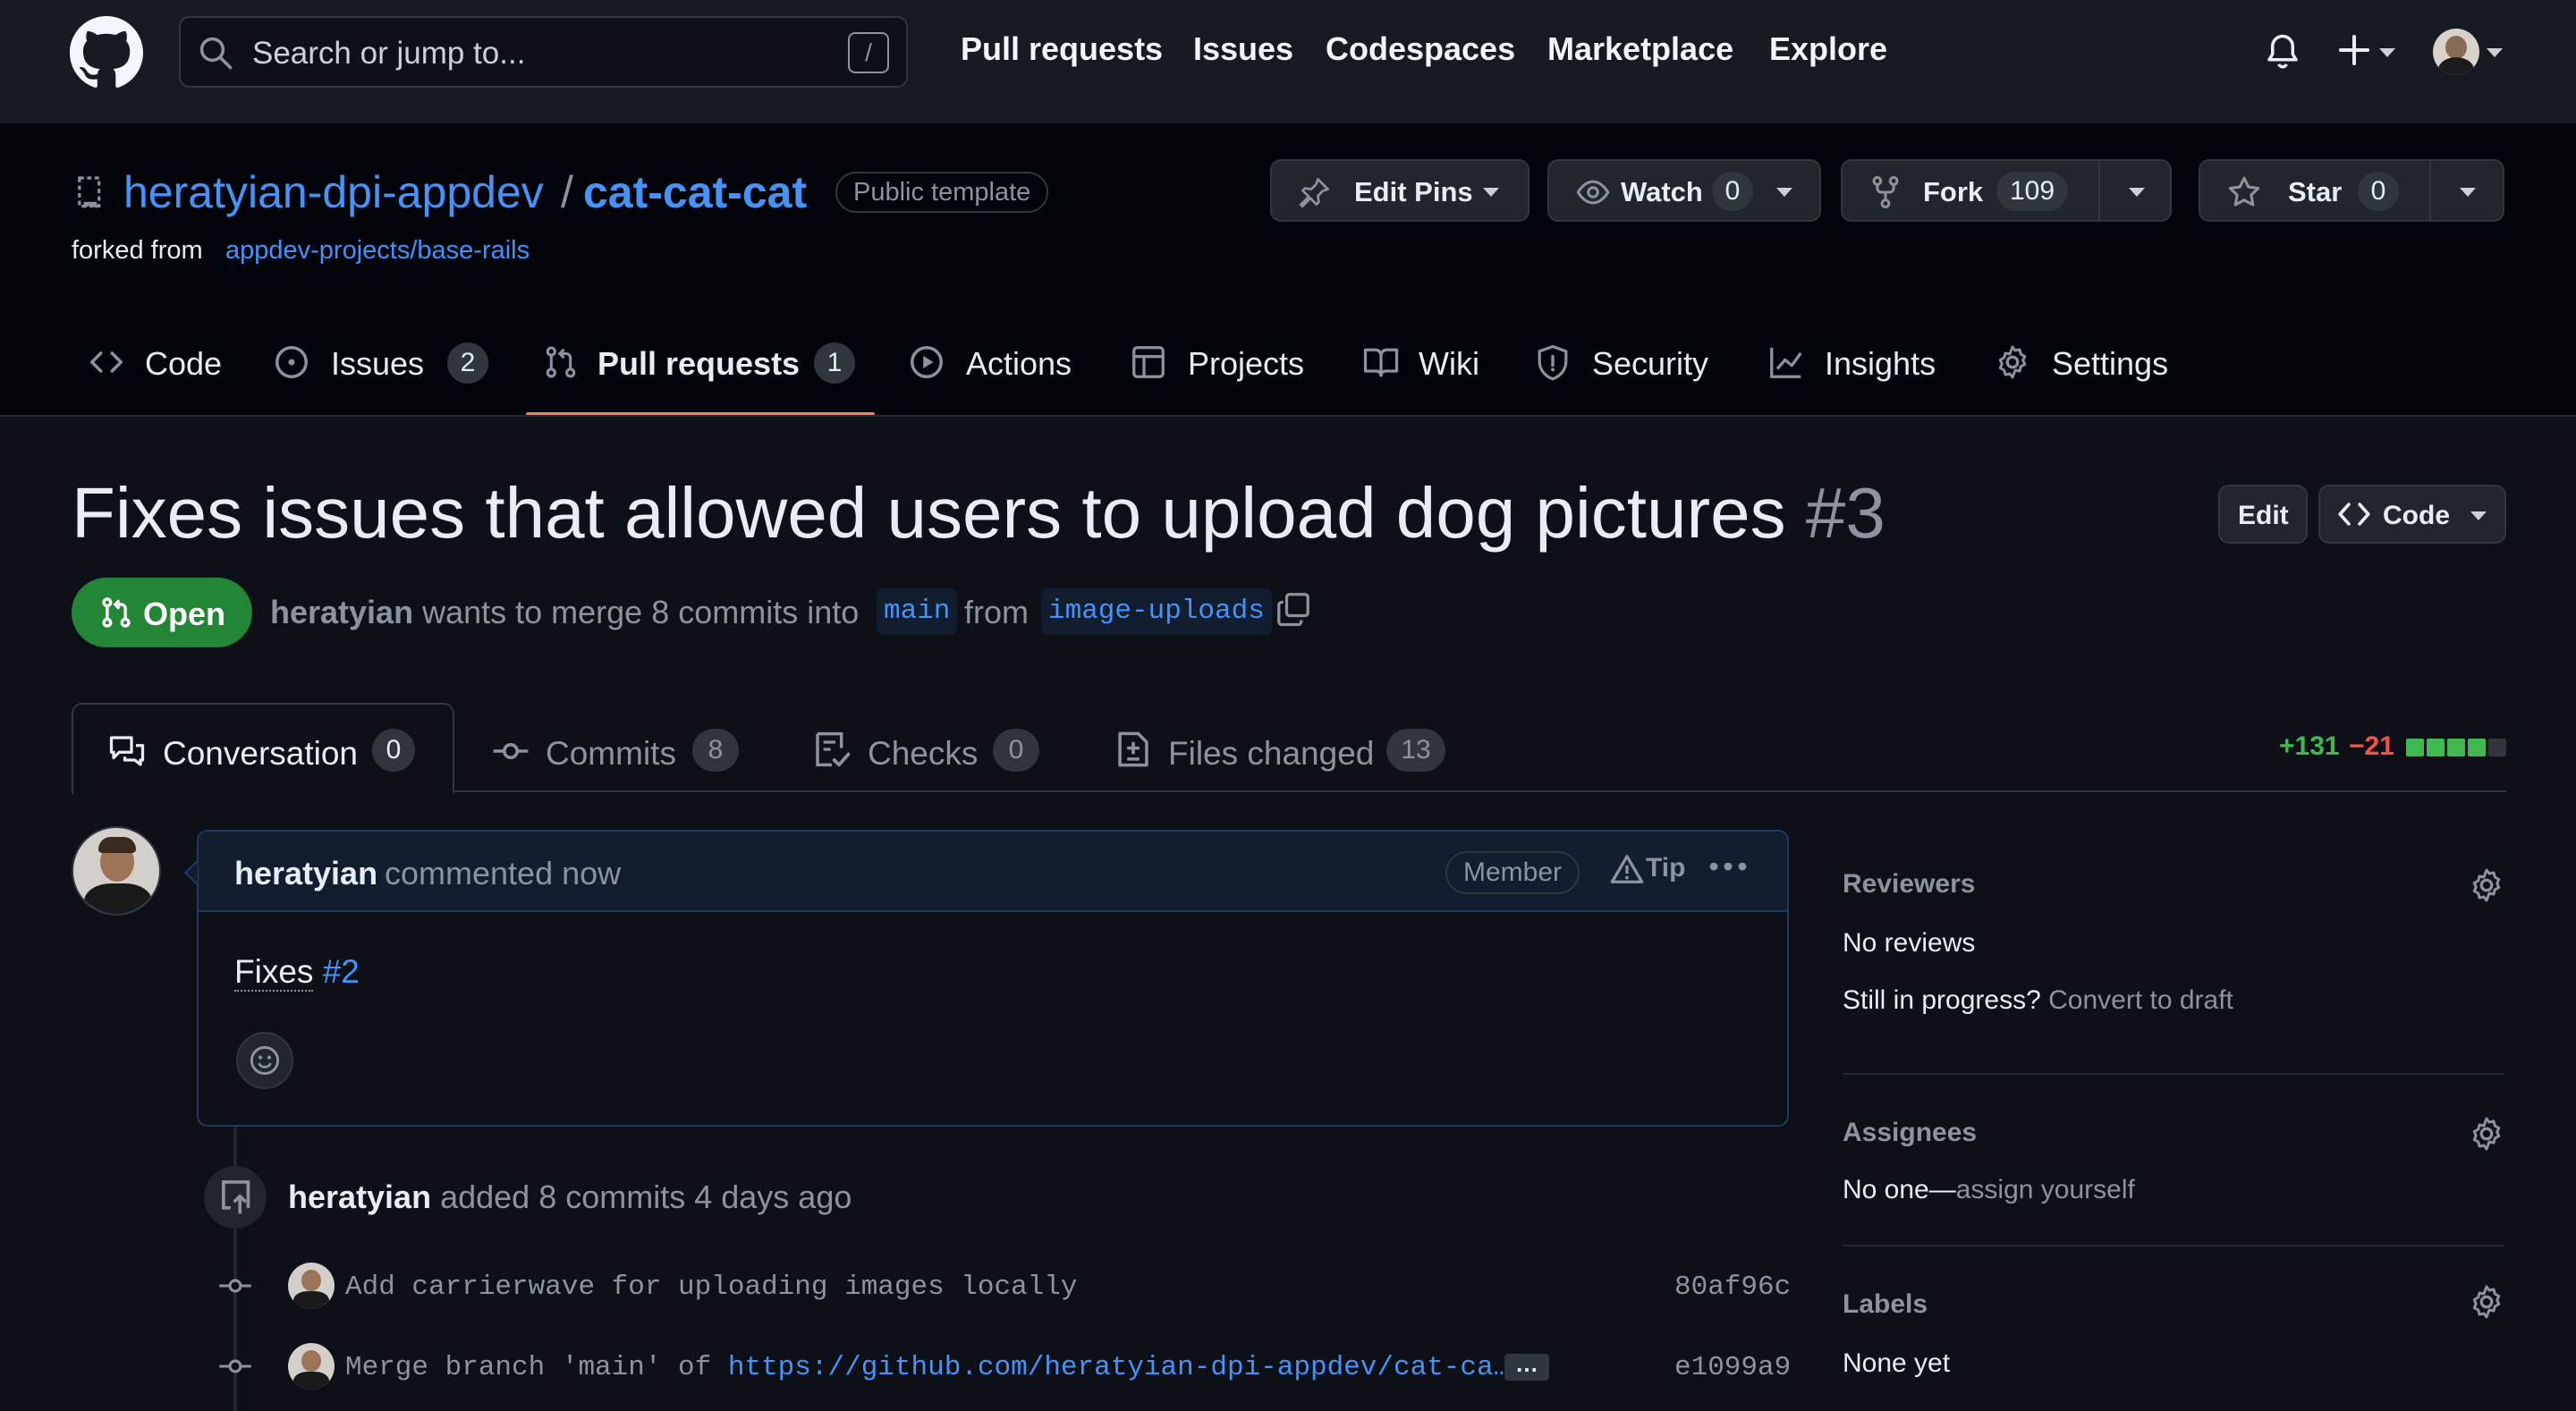 This screenshot has width=2576, height=1411. What do you see at coordinates (1909, 884) in the screenshot?
I see `reviewers-heading: Reviewers` at bounding box center [1909, 884].